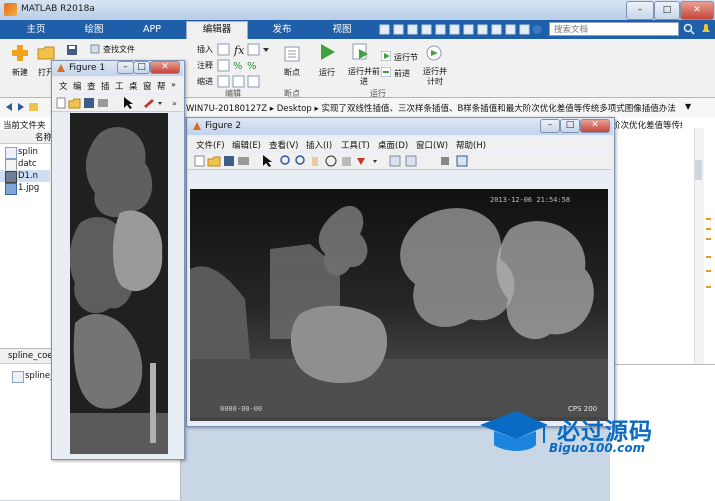  I want to click on figure1-toolbar-icons: », so click(117, 103).